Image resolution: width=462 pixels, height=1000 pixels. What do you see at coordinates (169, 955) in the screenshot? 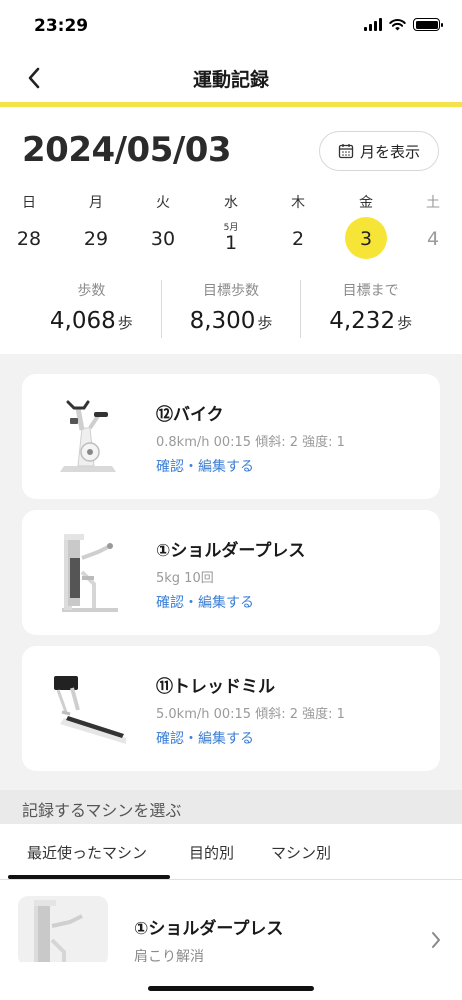
I see `machine-purpose: 肩こり解消` at bounding box center [169, 955].